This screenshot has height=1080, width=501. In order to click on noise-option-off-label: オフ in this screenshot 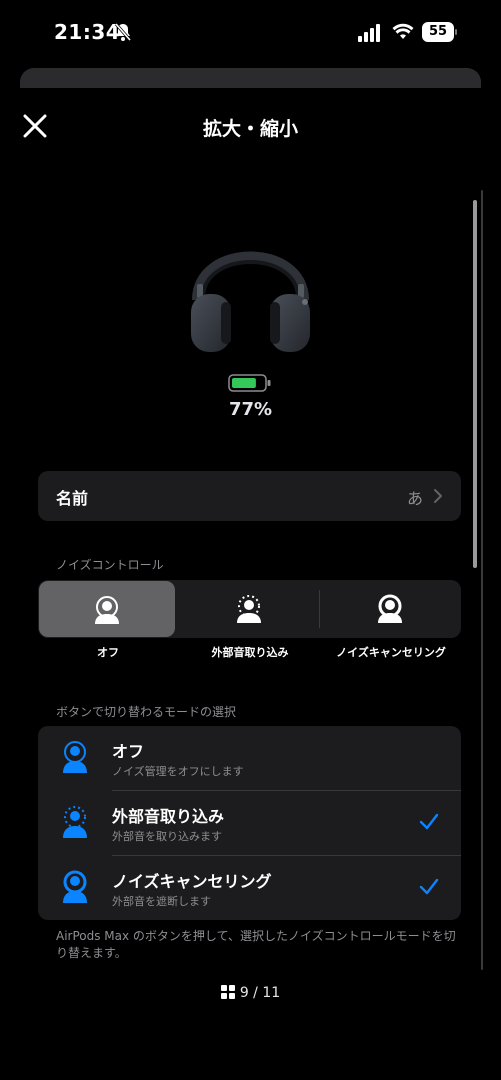, I will do `click(108, 652)`.